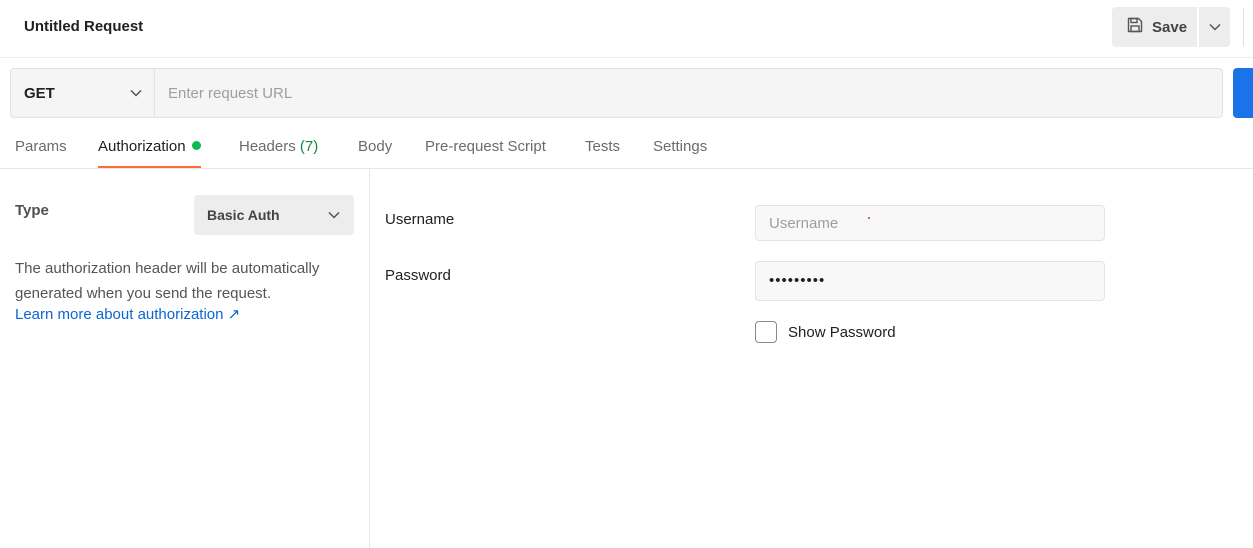 The width and height of the screenshot is (1253, 548). Describe the element at coordinates (626, 29) in the screenshot. I see `request-header: Untitled Request Save` at that location.